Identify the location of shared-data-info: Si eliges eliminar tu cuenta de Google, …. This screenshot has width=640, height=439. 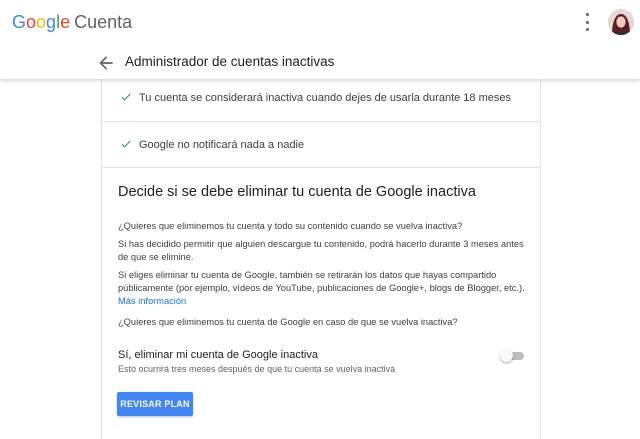
(323, 288).